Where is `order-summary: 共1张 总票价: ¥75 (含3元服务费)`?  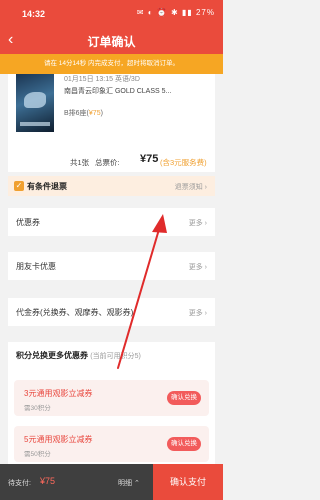
order-summary: 共1张 总票价: ¥75 (含3元服务费) is located at coordinates (111, 161).